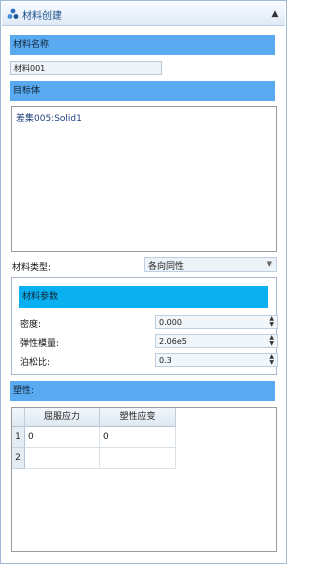 The height and width of the screenshot is (564, 320). Describe the element at coordinates (86, 68) in the screenshot. I see `material-name-input: 材料001` at that location.